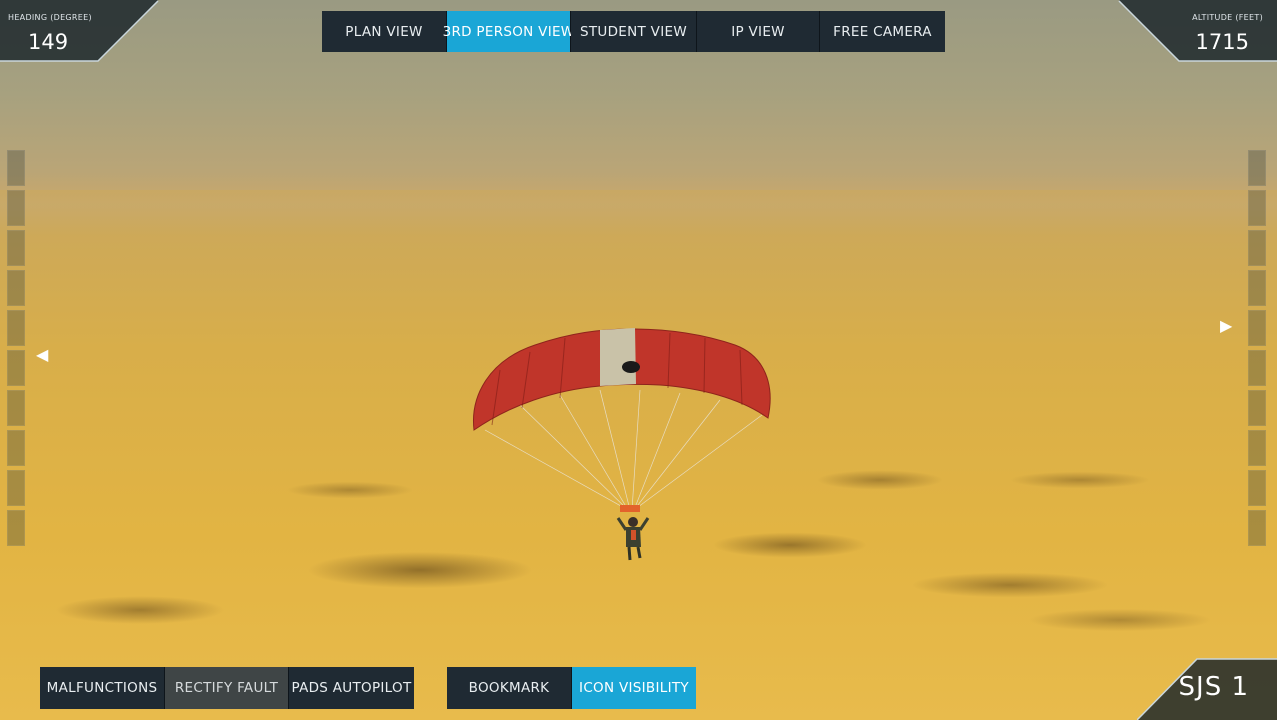  I want to click on view-controls: BOOKMARK ICON VISIBILITY, so click(571, 688).